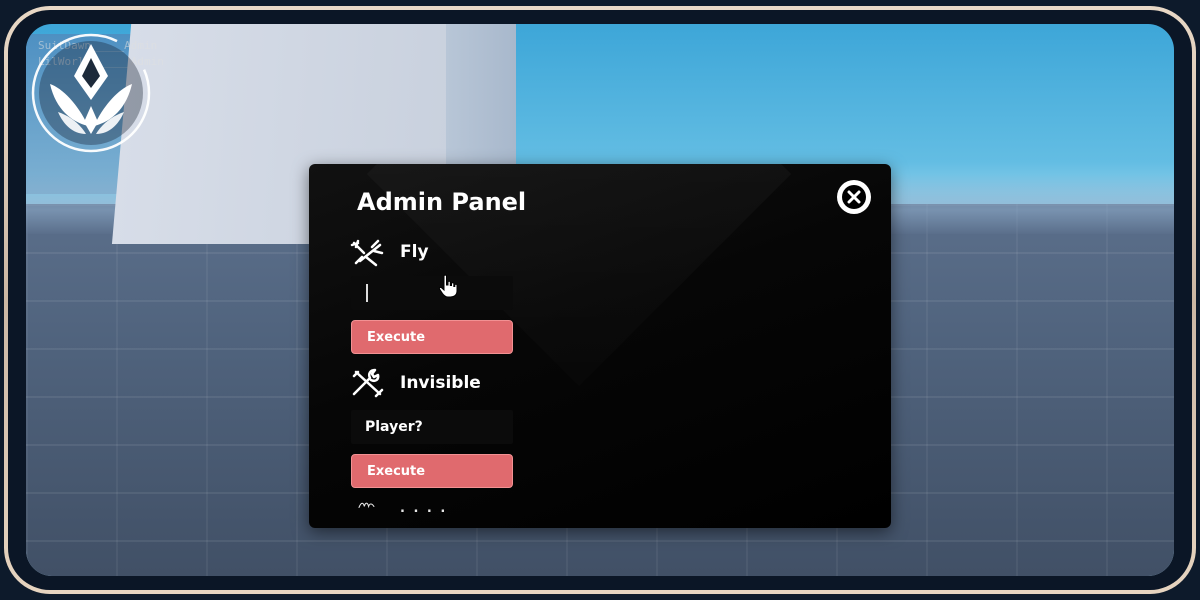 This screenshot has height=600, width=1200. Describe the element at coordinates (366, 505) in the screenshot. I see `wave-icon` at that location.